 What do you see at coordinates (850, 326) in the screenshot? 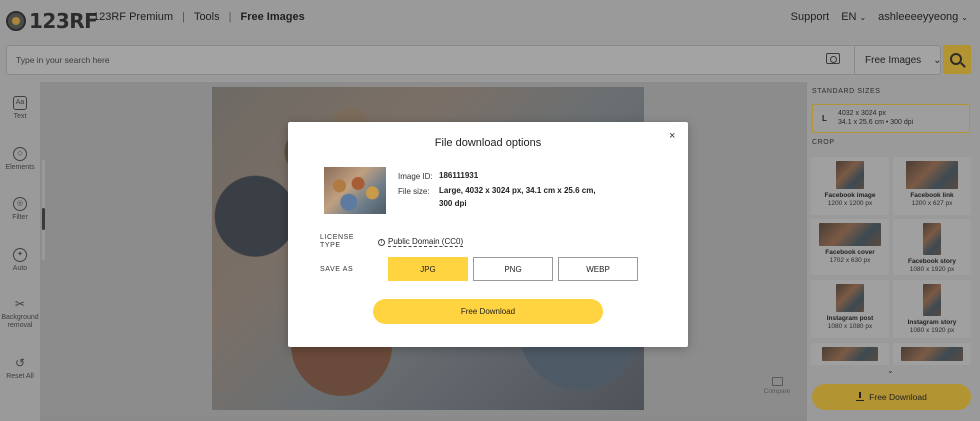
I see `crop-size: 1080 x 1080 px` at bounding box center [850, 326].